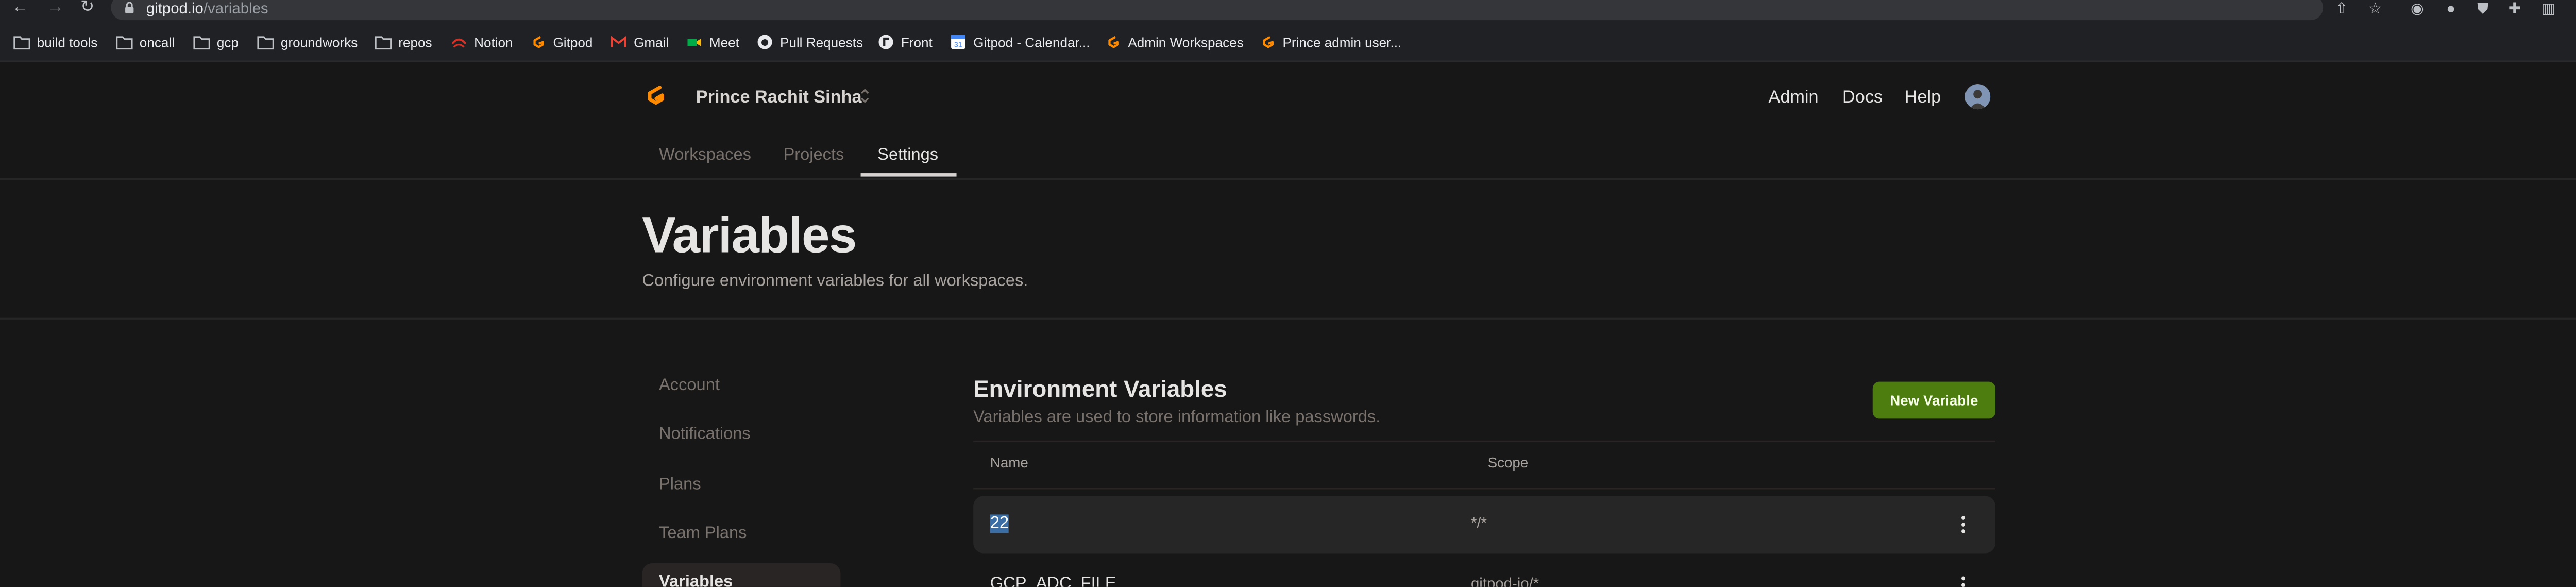 The image size is (2576, 587). I want to click on share-icon: ⇧, so click(2341, 9).